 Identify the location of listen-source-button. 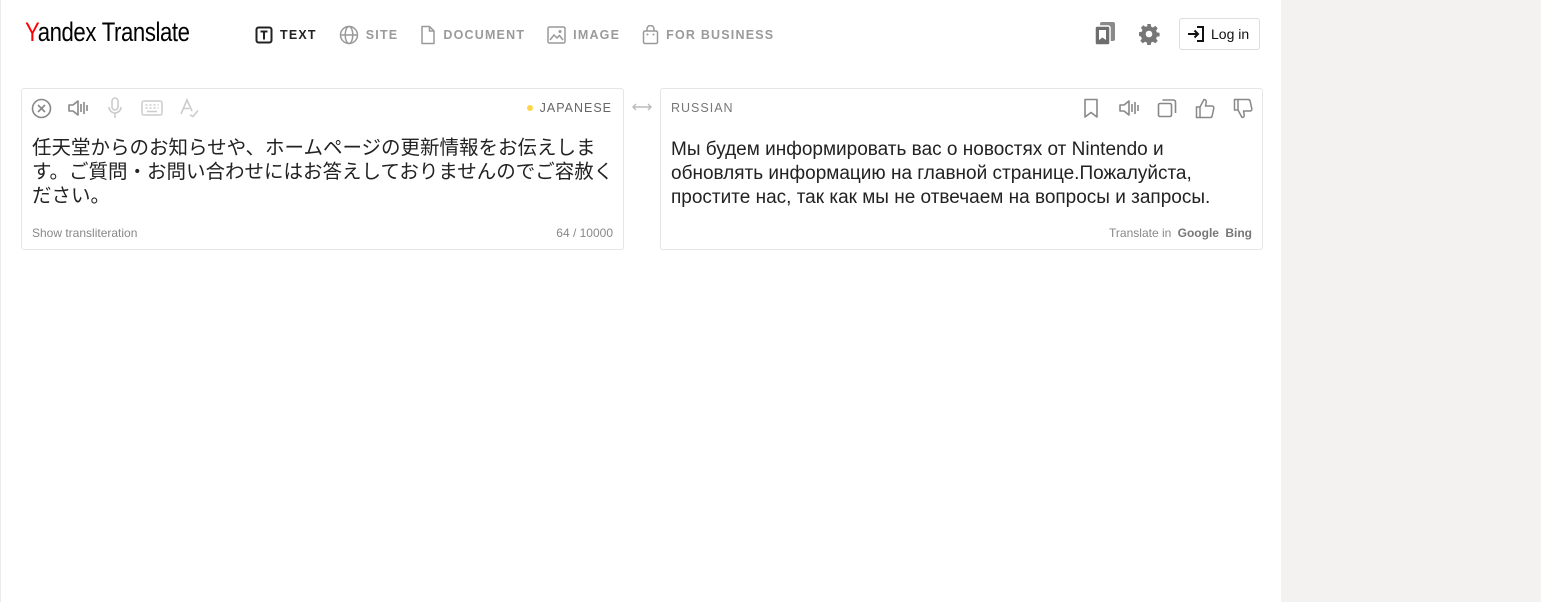
(78, 108).